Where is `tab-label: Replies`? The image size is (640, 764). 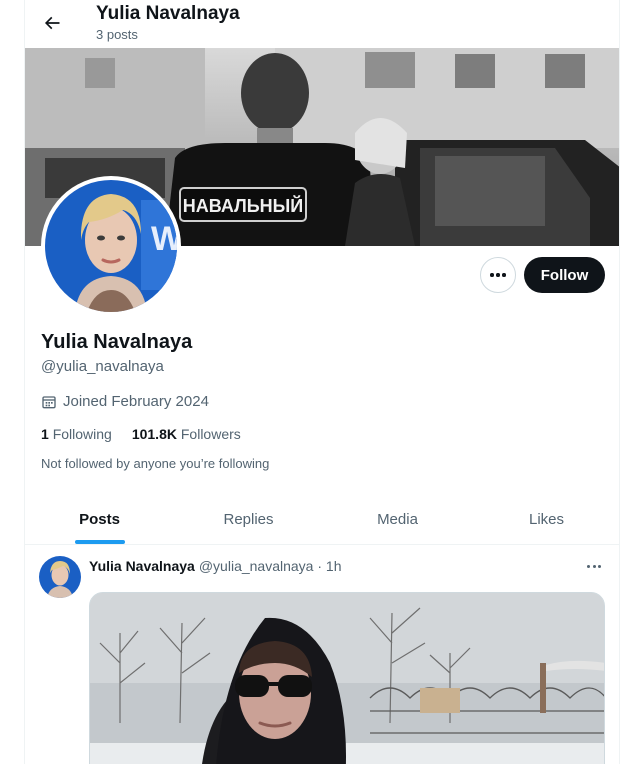 tab-label: Replies is located at coordinates (248, 519).